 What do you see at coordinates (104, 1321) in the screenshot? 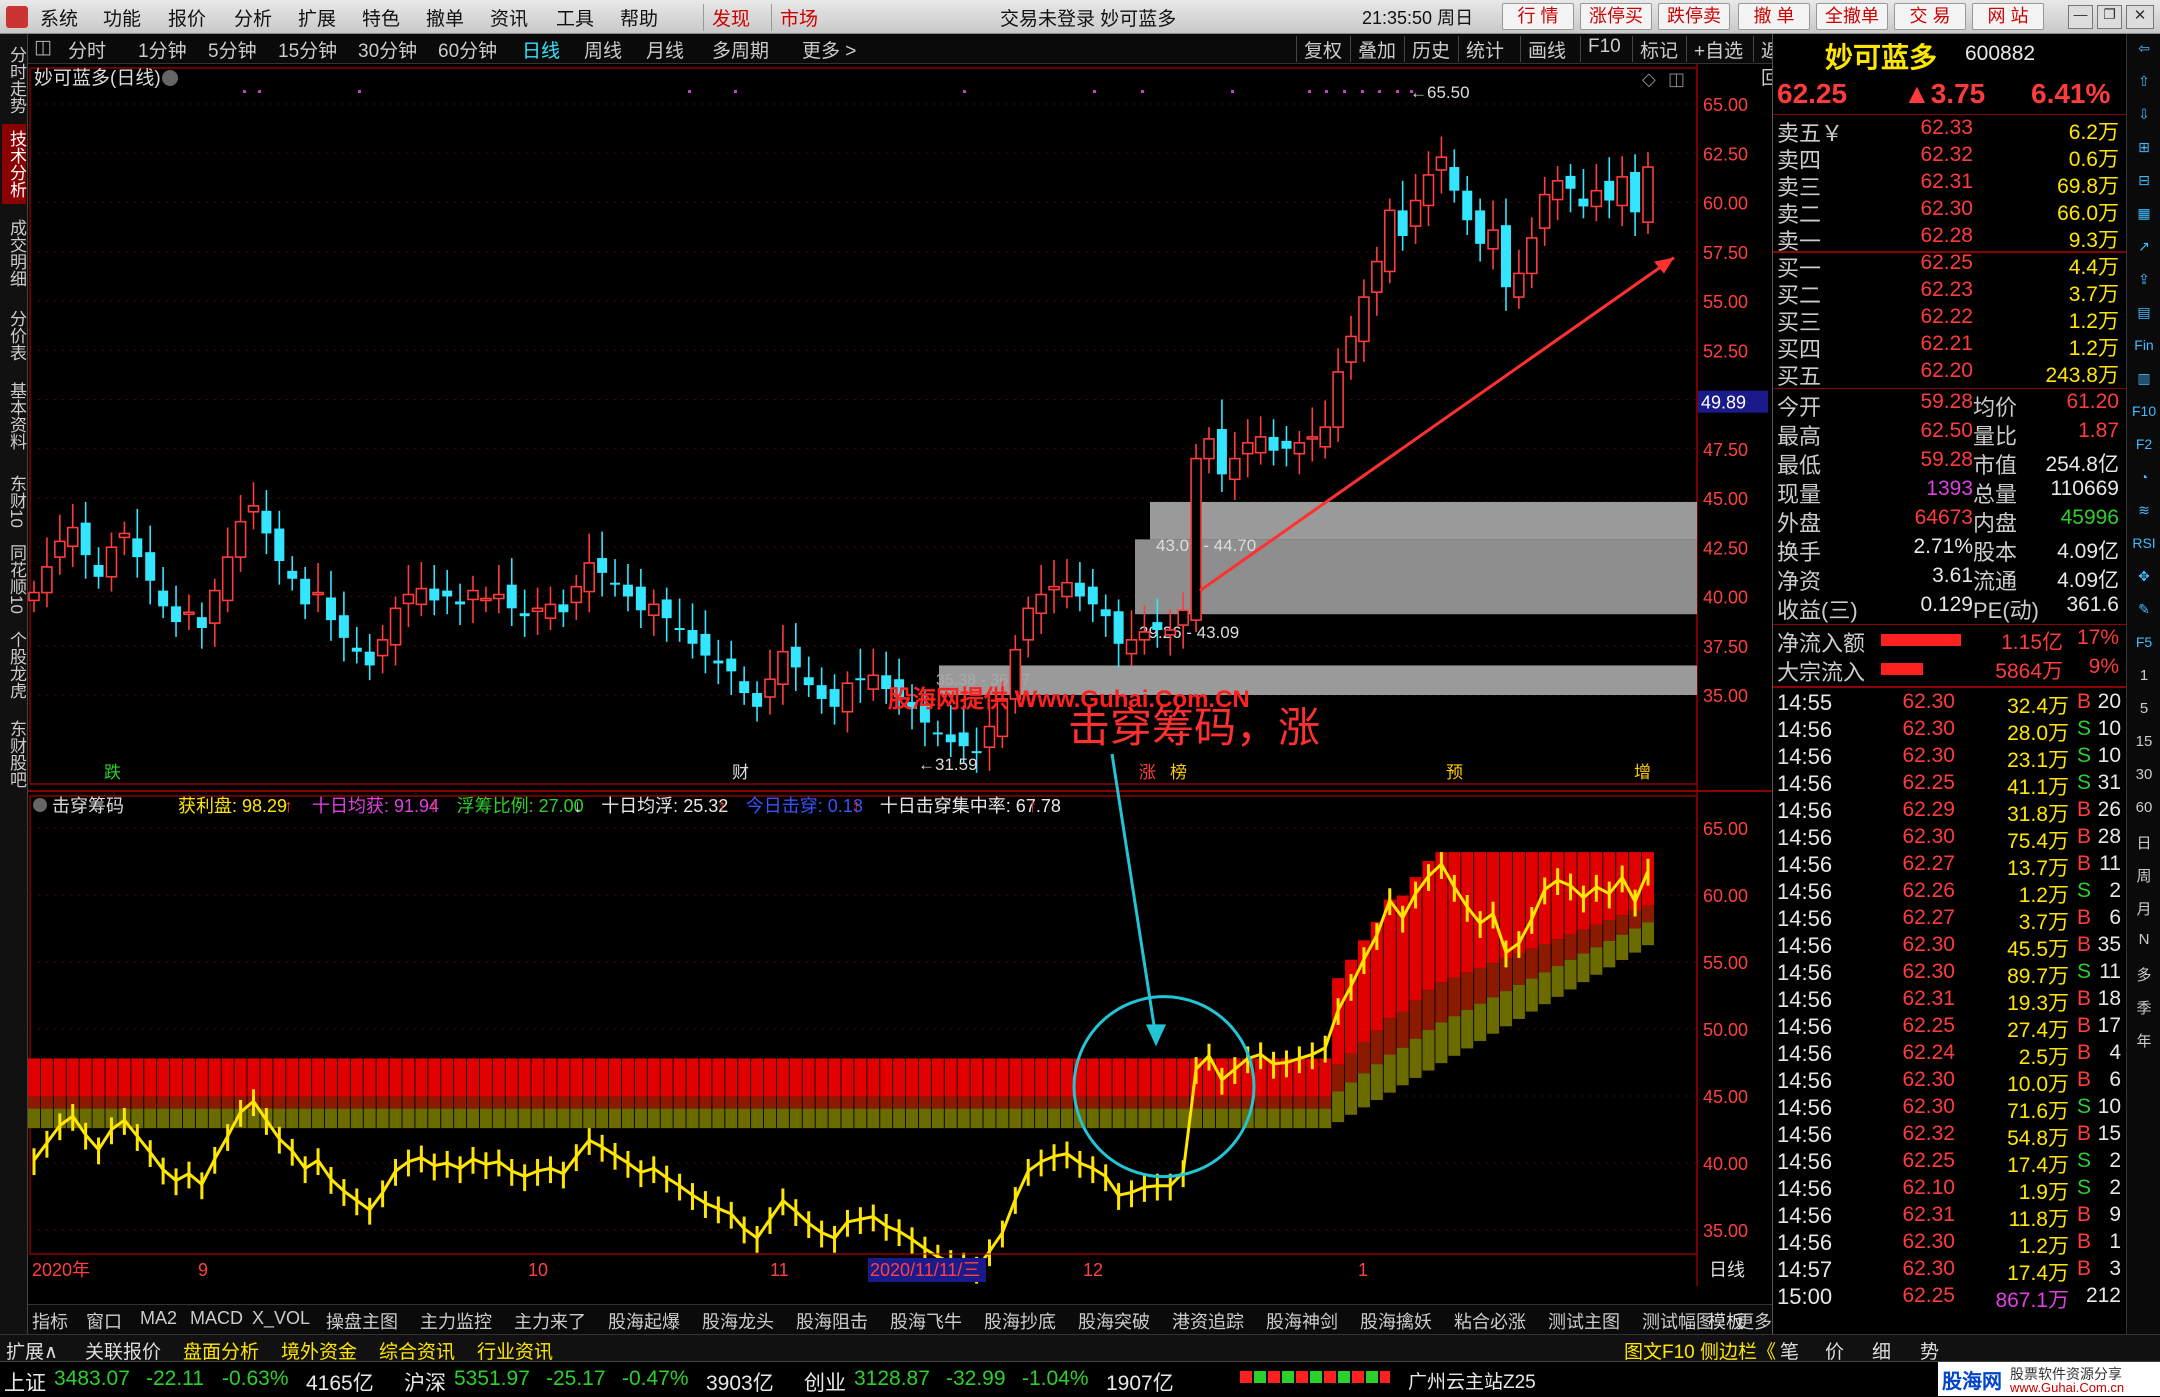
I see `indicator-tab: 窗口` at bounding box center [104, 1321].